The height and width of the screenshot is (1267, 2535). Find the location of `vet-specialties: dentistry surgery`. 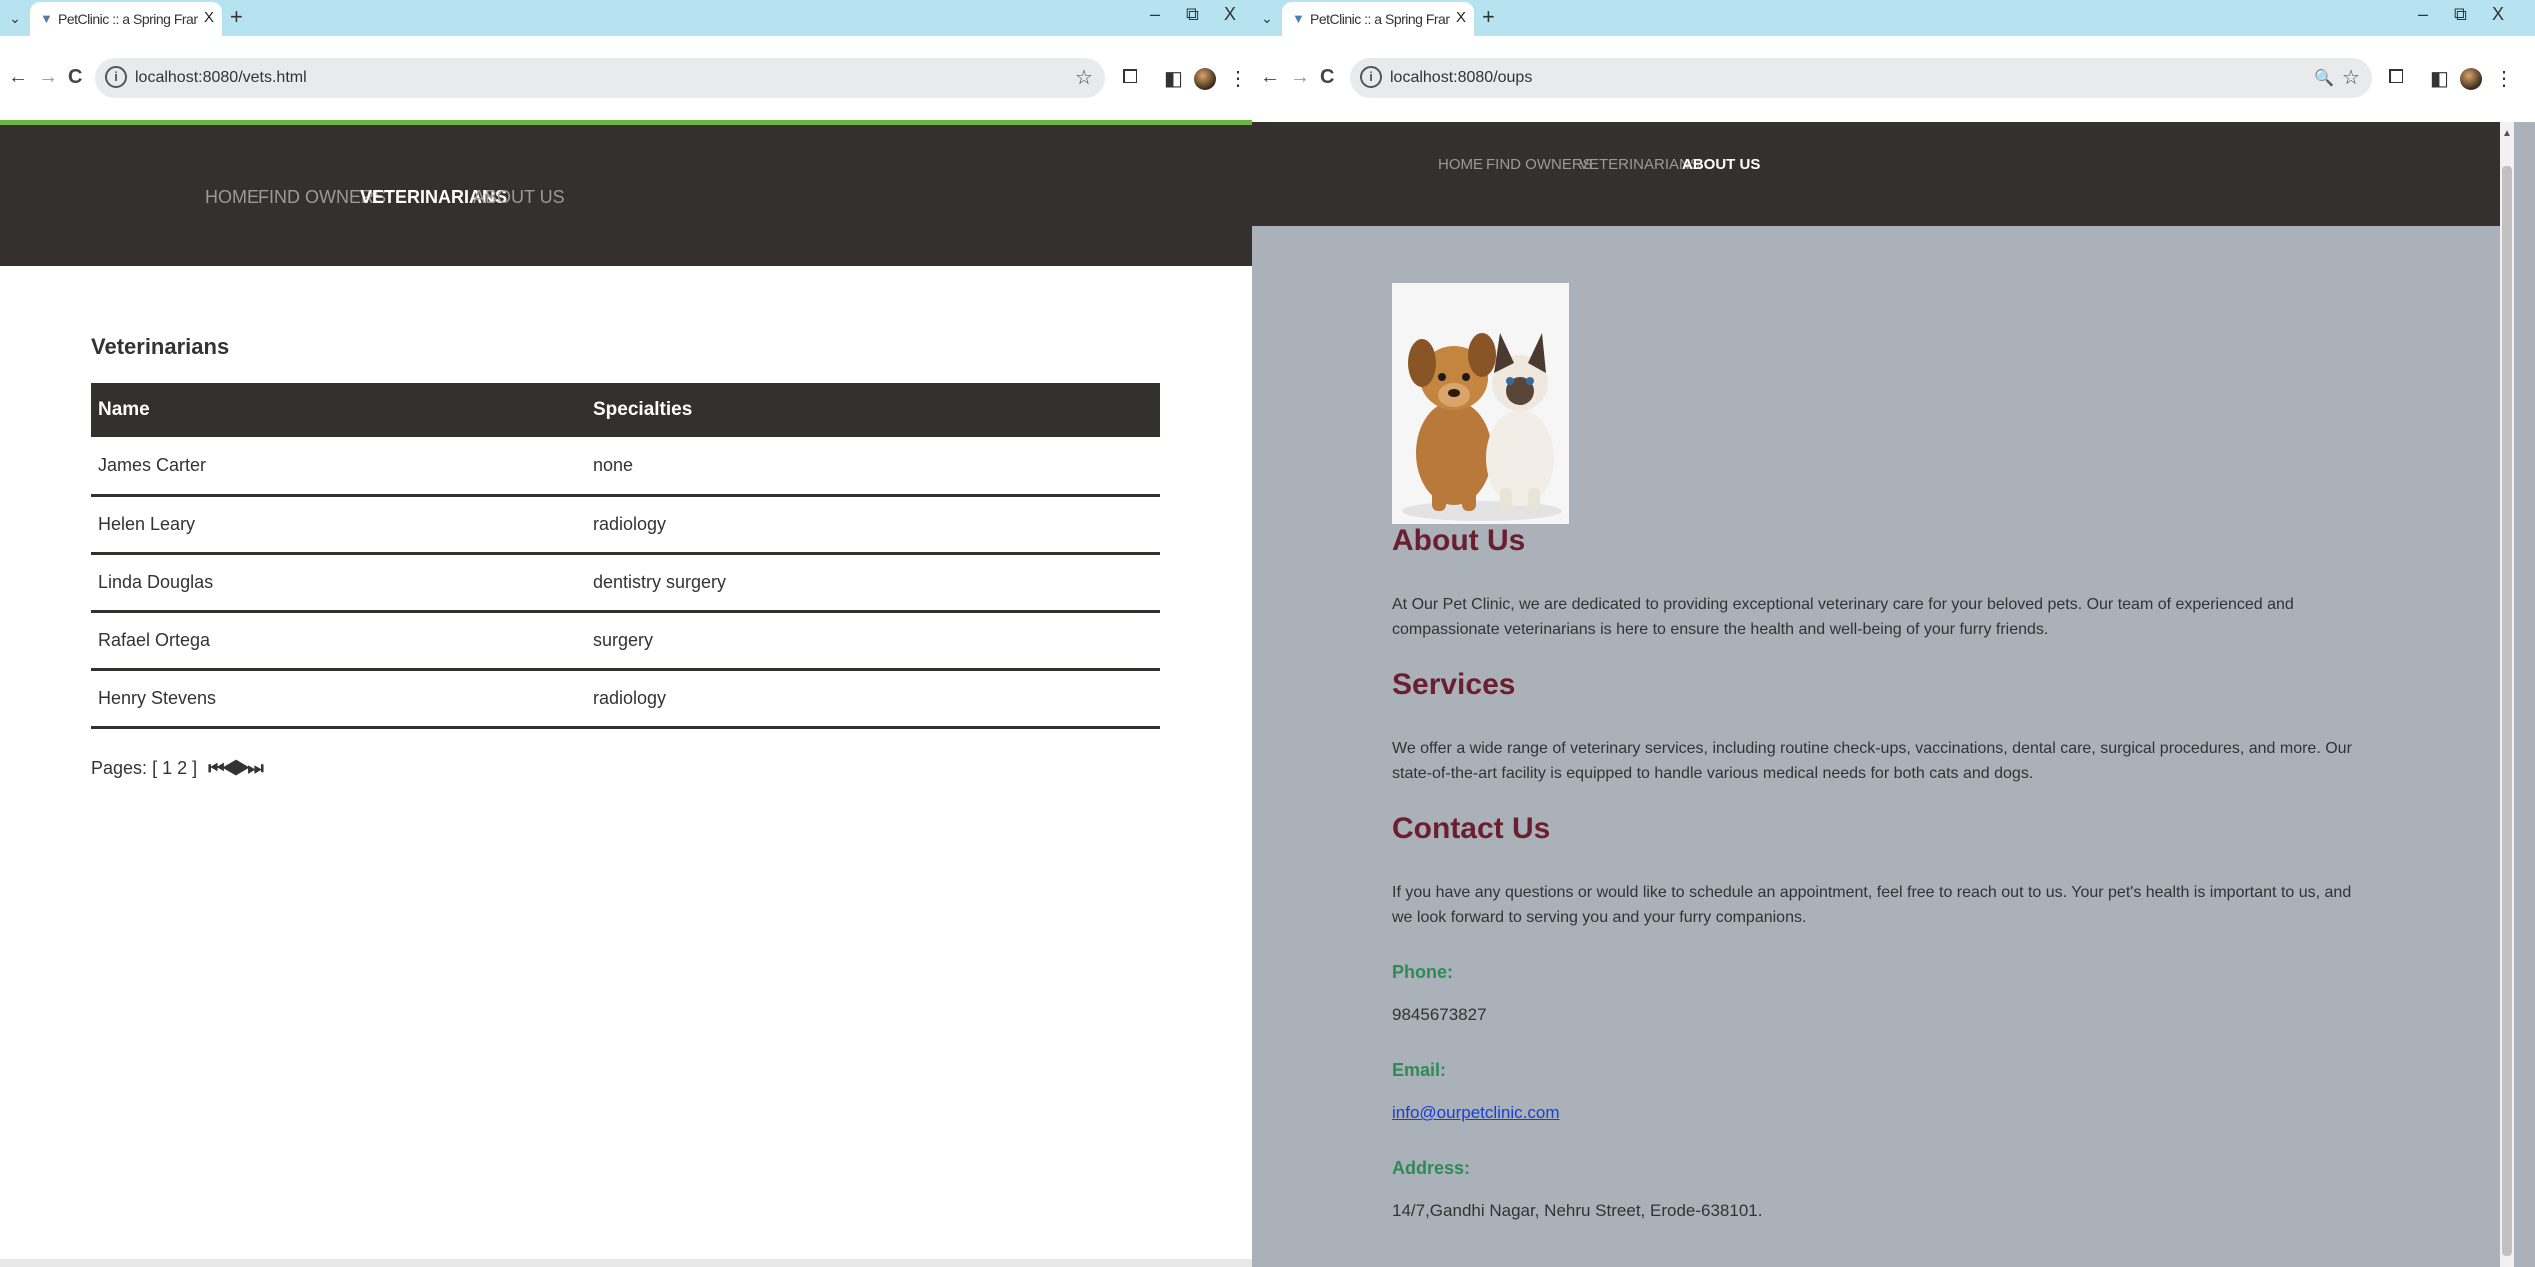

vet-specialties: dentistry surgery is located at coordinates (873, 583).